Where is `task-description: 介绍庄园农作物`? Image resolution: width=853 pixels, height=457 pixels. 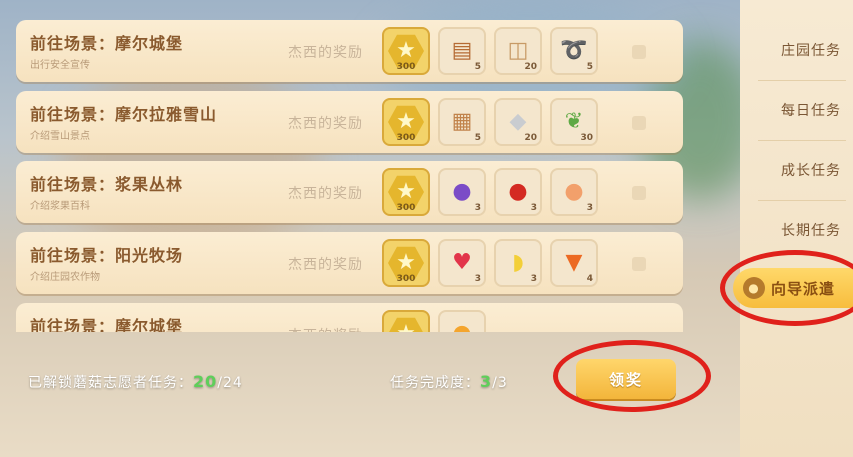 task-description: 介绍庄园农作物 is located at coordinates (65, 277).